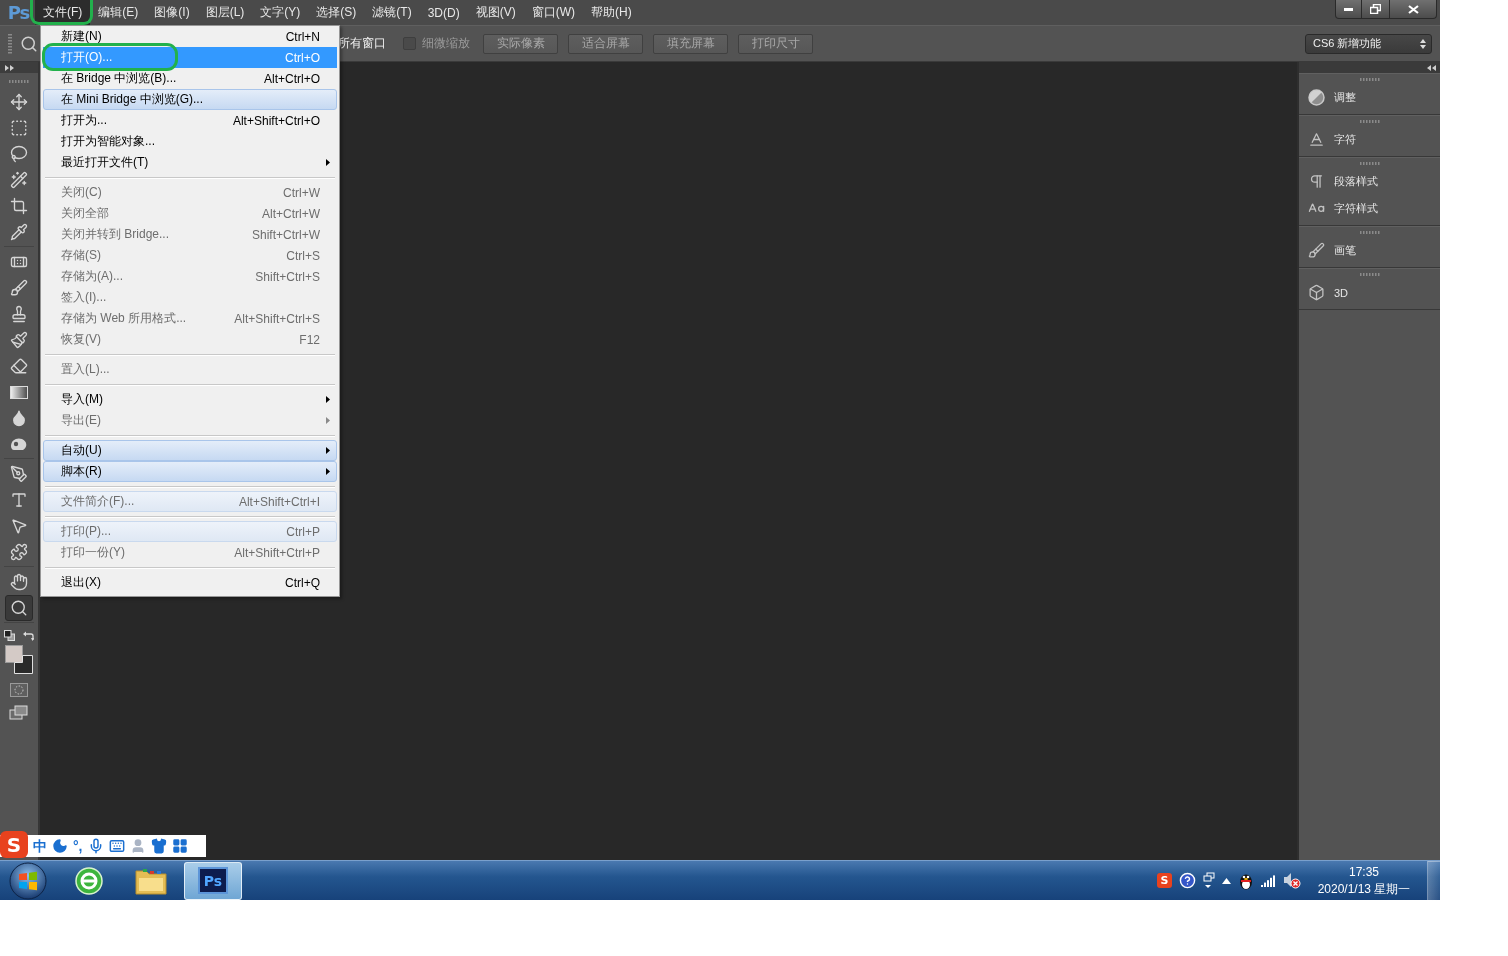 This screenshot has width=1508, height=956. I want to click on menu-shortcut: Alt+Ctrl+O, so click(292, 78).